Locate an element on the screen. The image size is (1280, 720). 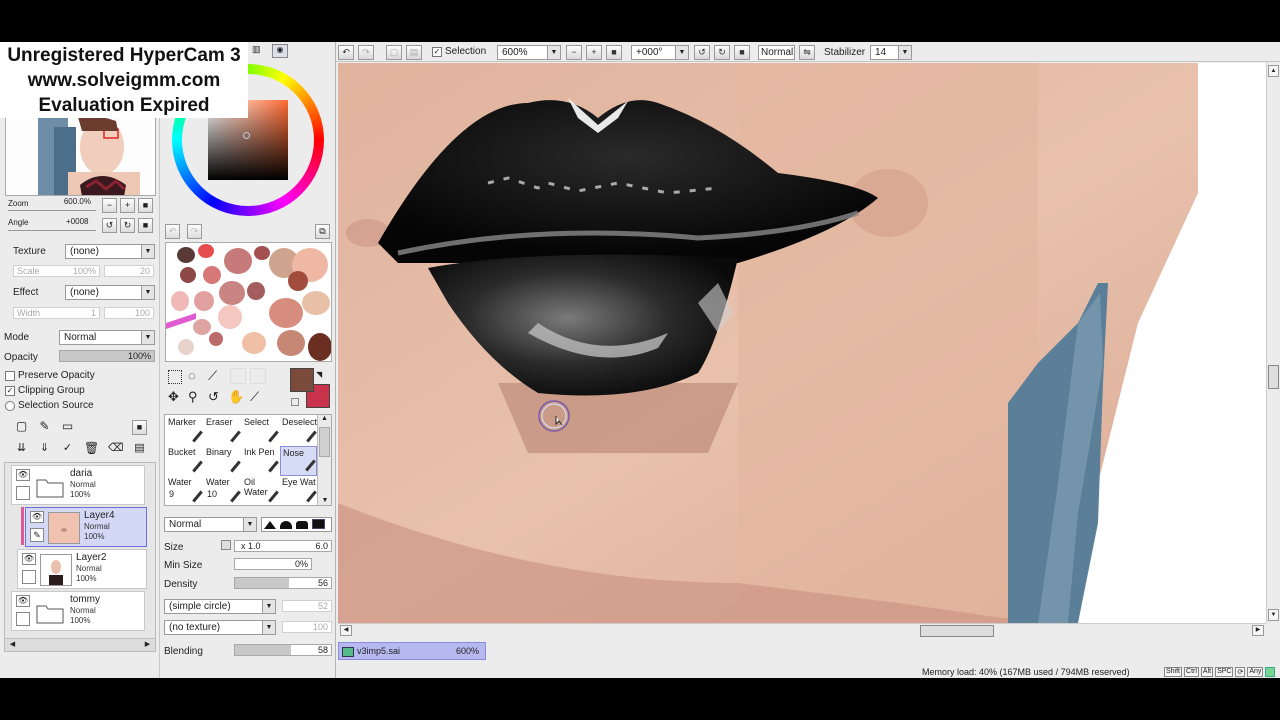
hscroll-thumb is located at coordinates (957, 631).